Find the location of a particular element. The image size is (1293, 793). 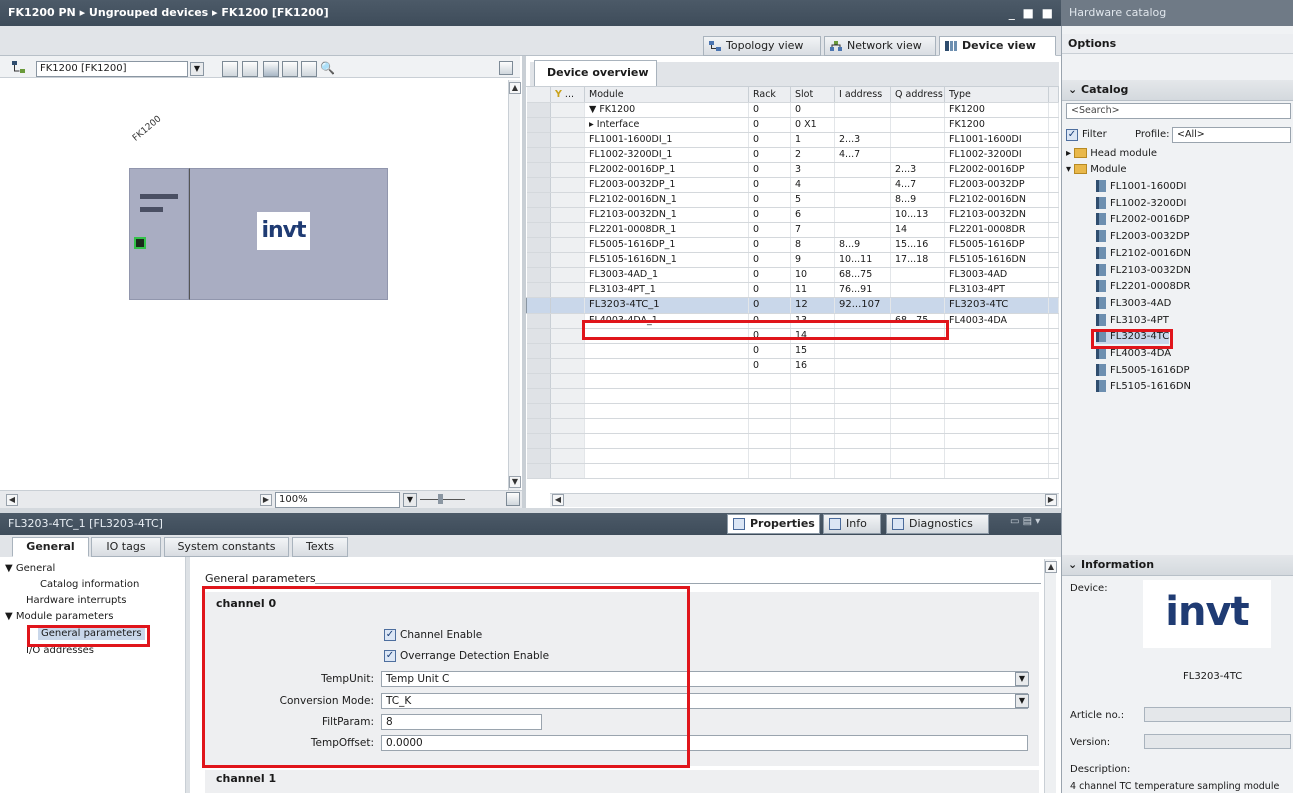

tab-diagnostics: Diagnostics is located at coordinates (937, 524).